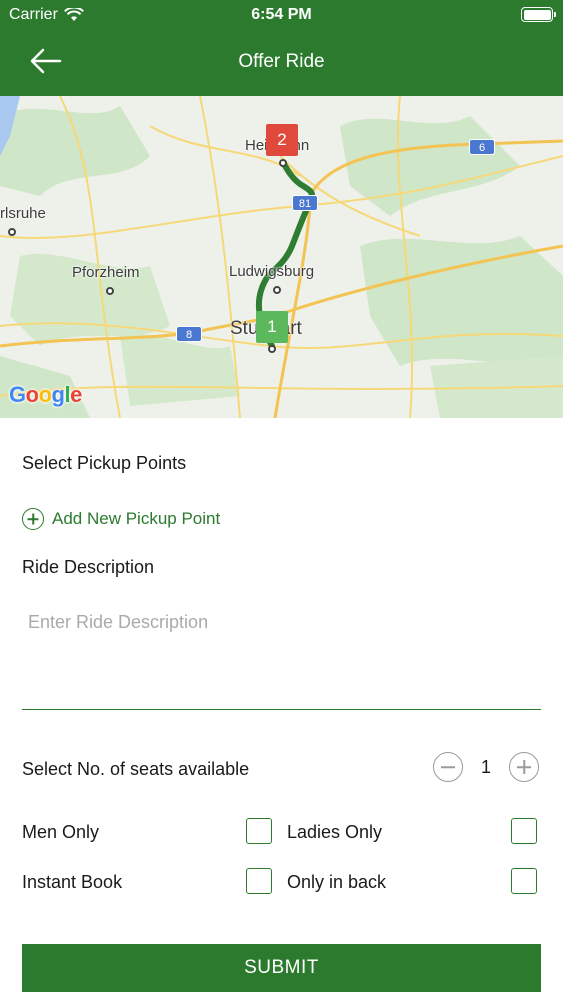  What do you see at coordinates (305, 203) in the screenshot?
I see `highway-shield-a81: 81` at bounding box center [305, 203].